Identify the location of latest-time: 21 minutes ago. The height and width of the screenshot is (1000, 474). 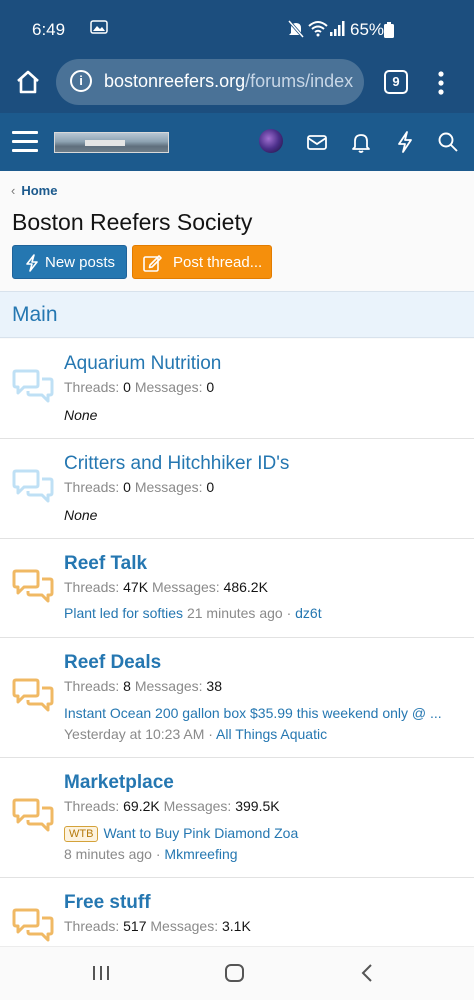
(234, 613).